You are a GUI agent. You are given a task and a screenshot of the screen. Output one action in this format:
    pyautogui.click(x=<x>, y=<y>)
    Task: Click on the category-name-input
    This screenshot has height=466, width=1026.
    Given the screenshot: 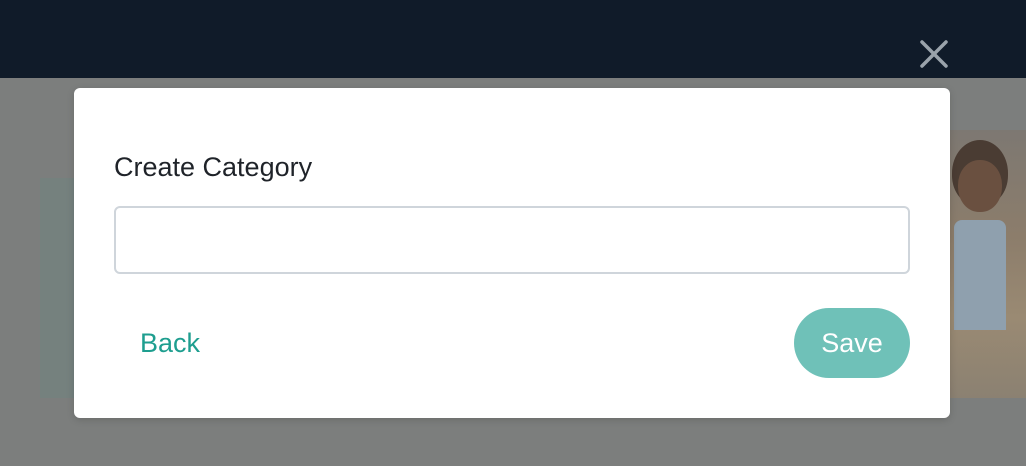 What is the action you would take?
    pyautogui.click(x=512, y=240)
    